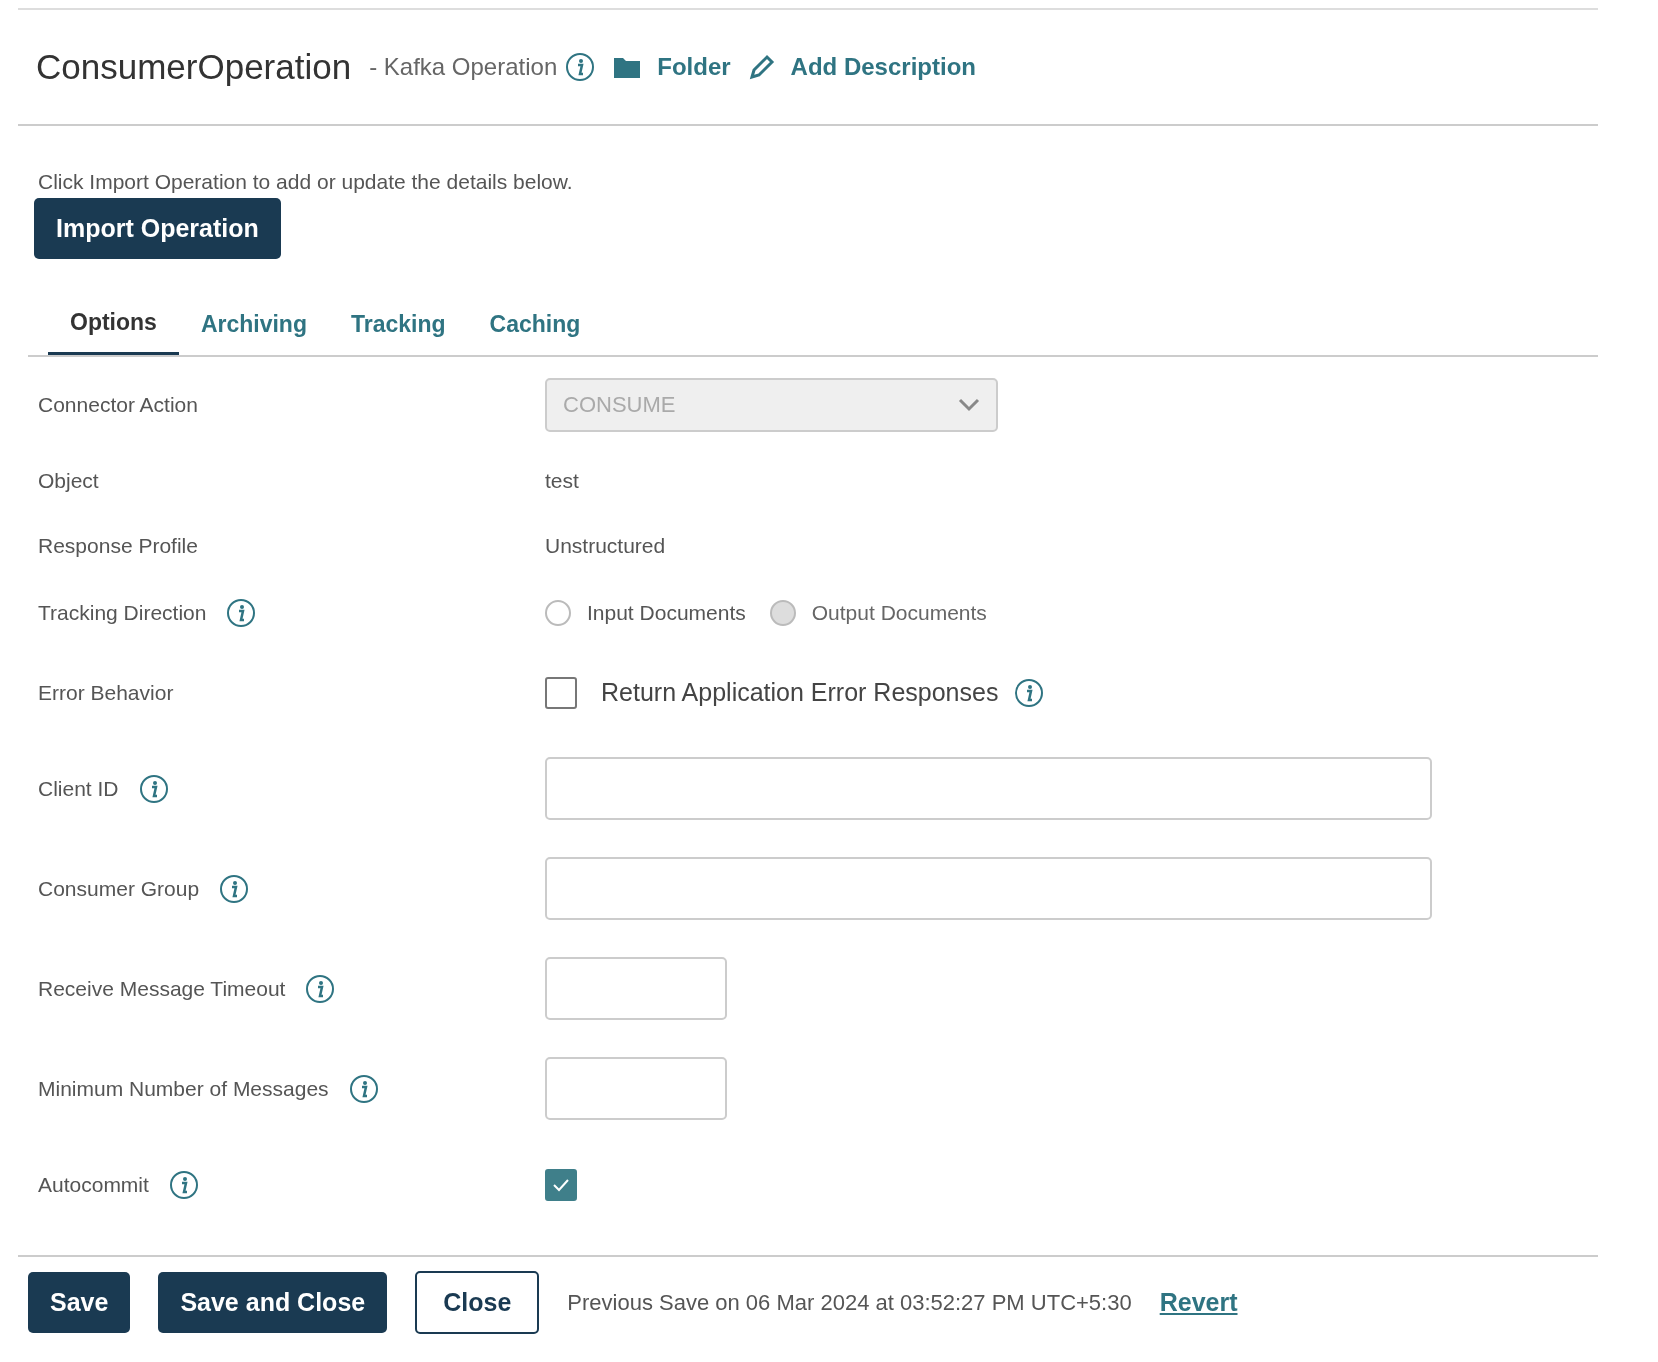 The width and height of the screenshot is (1658, 1362). Describe the element at coordinates (113, 326) in the screenshot. I see `tab: Options` at that location.